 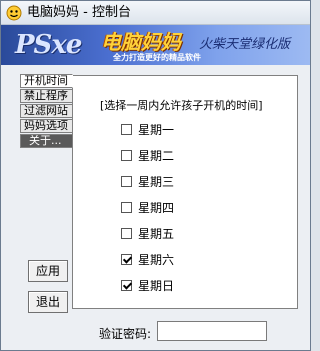 What do you see at coordinates (48, 45) in the screenshot?
I see `banner-logo: PSxe` at bounding box center [48, 45].